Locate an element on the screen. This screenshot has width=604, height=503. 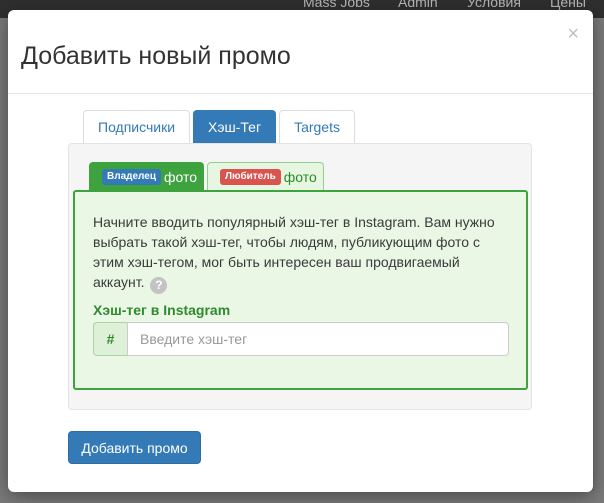
promo-type-tabs: Подписчики Хэш-Тег Targets is located at coordinates (220, 126).